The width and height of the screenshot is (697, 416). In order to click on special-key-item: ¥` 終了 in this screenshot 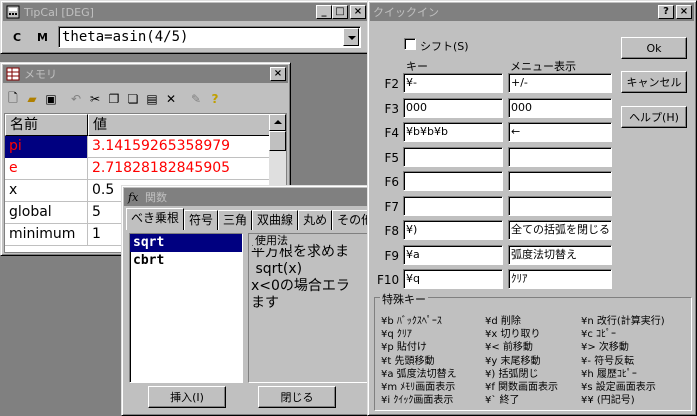, I will do `click(502, 401)`.